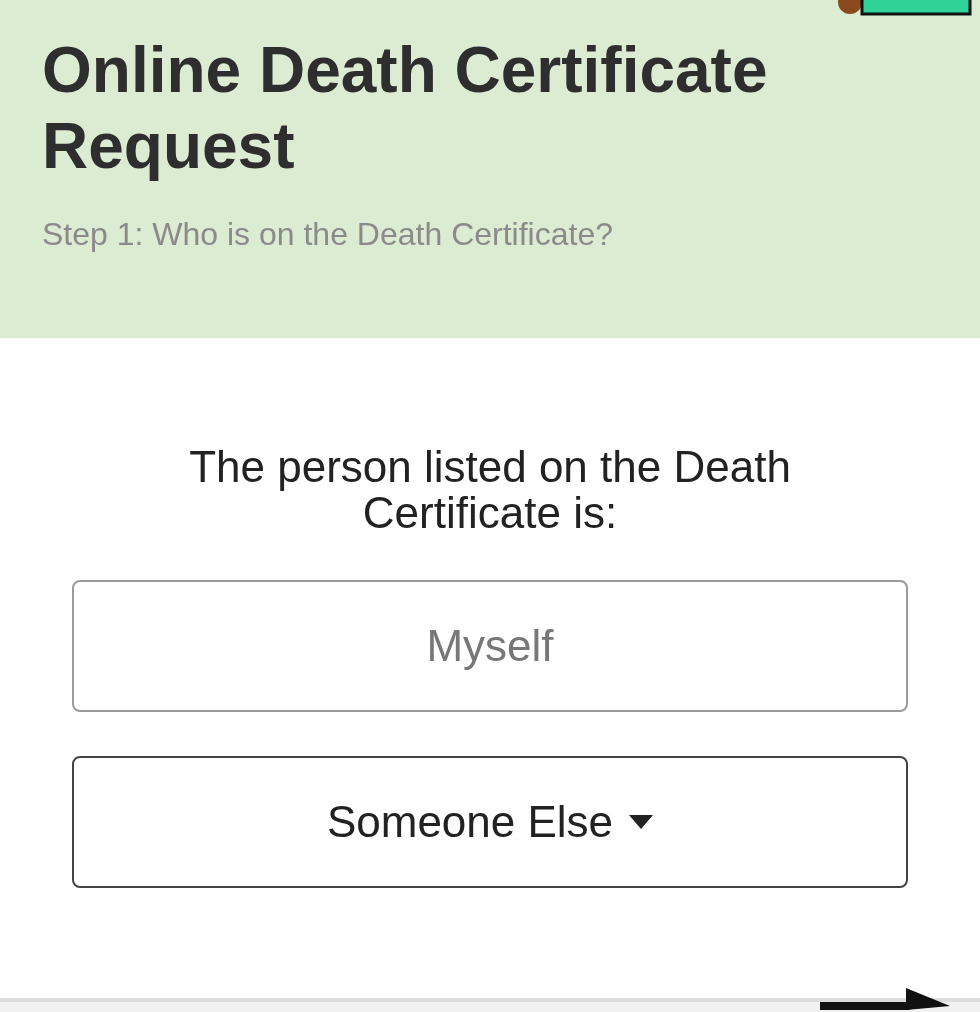 Image resolution: width=980 pixels, height=1012 pixels. What do you see at coordinates (490, 646) in the screenshot?
I see `option-button: Myself` at bounding box center [490, 646].